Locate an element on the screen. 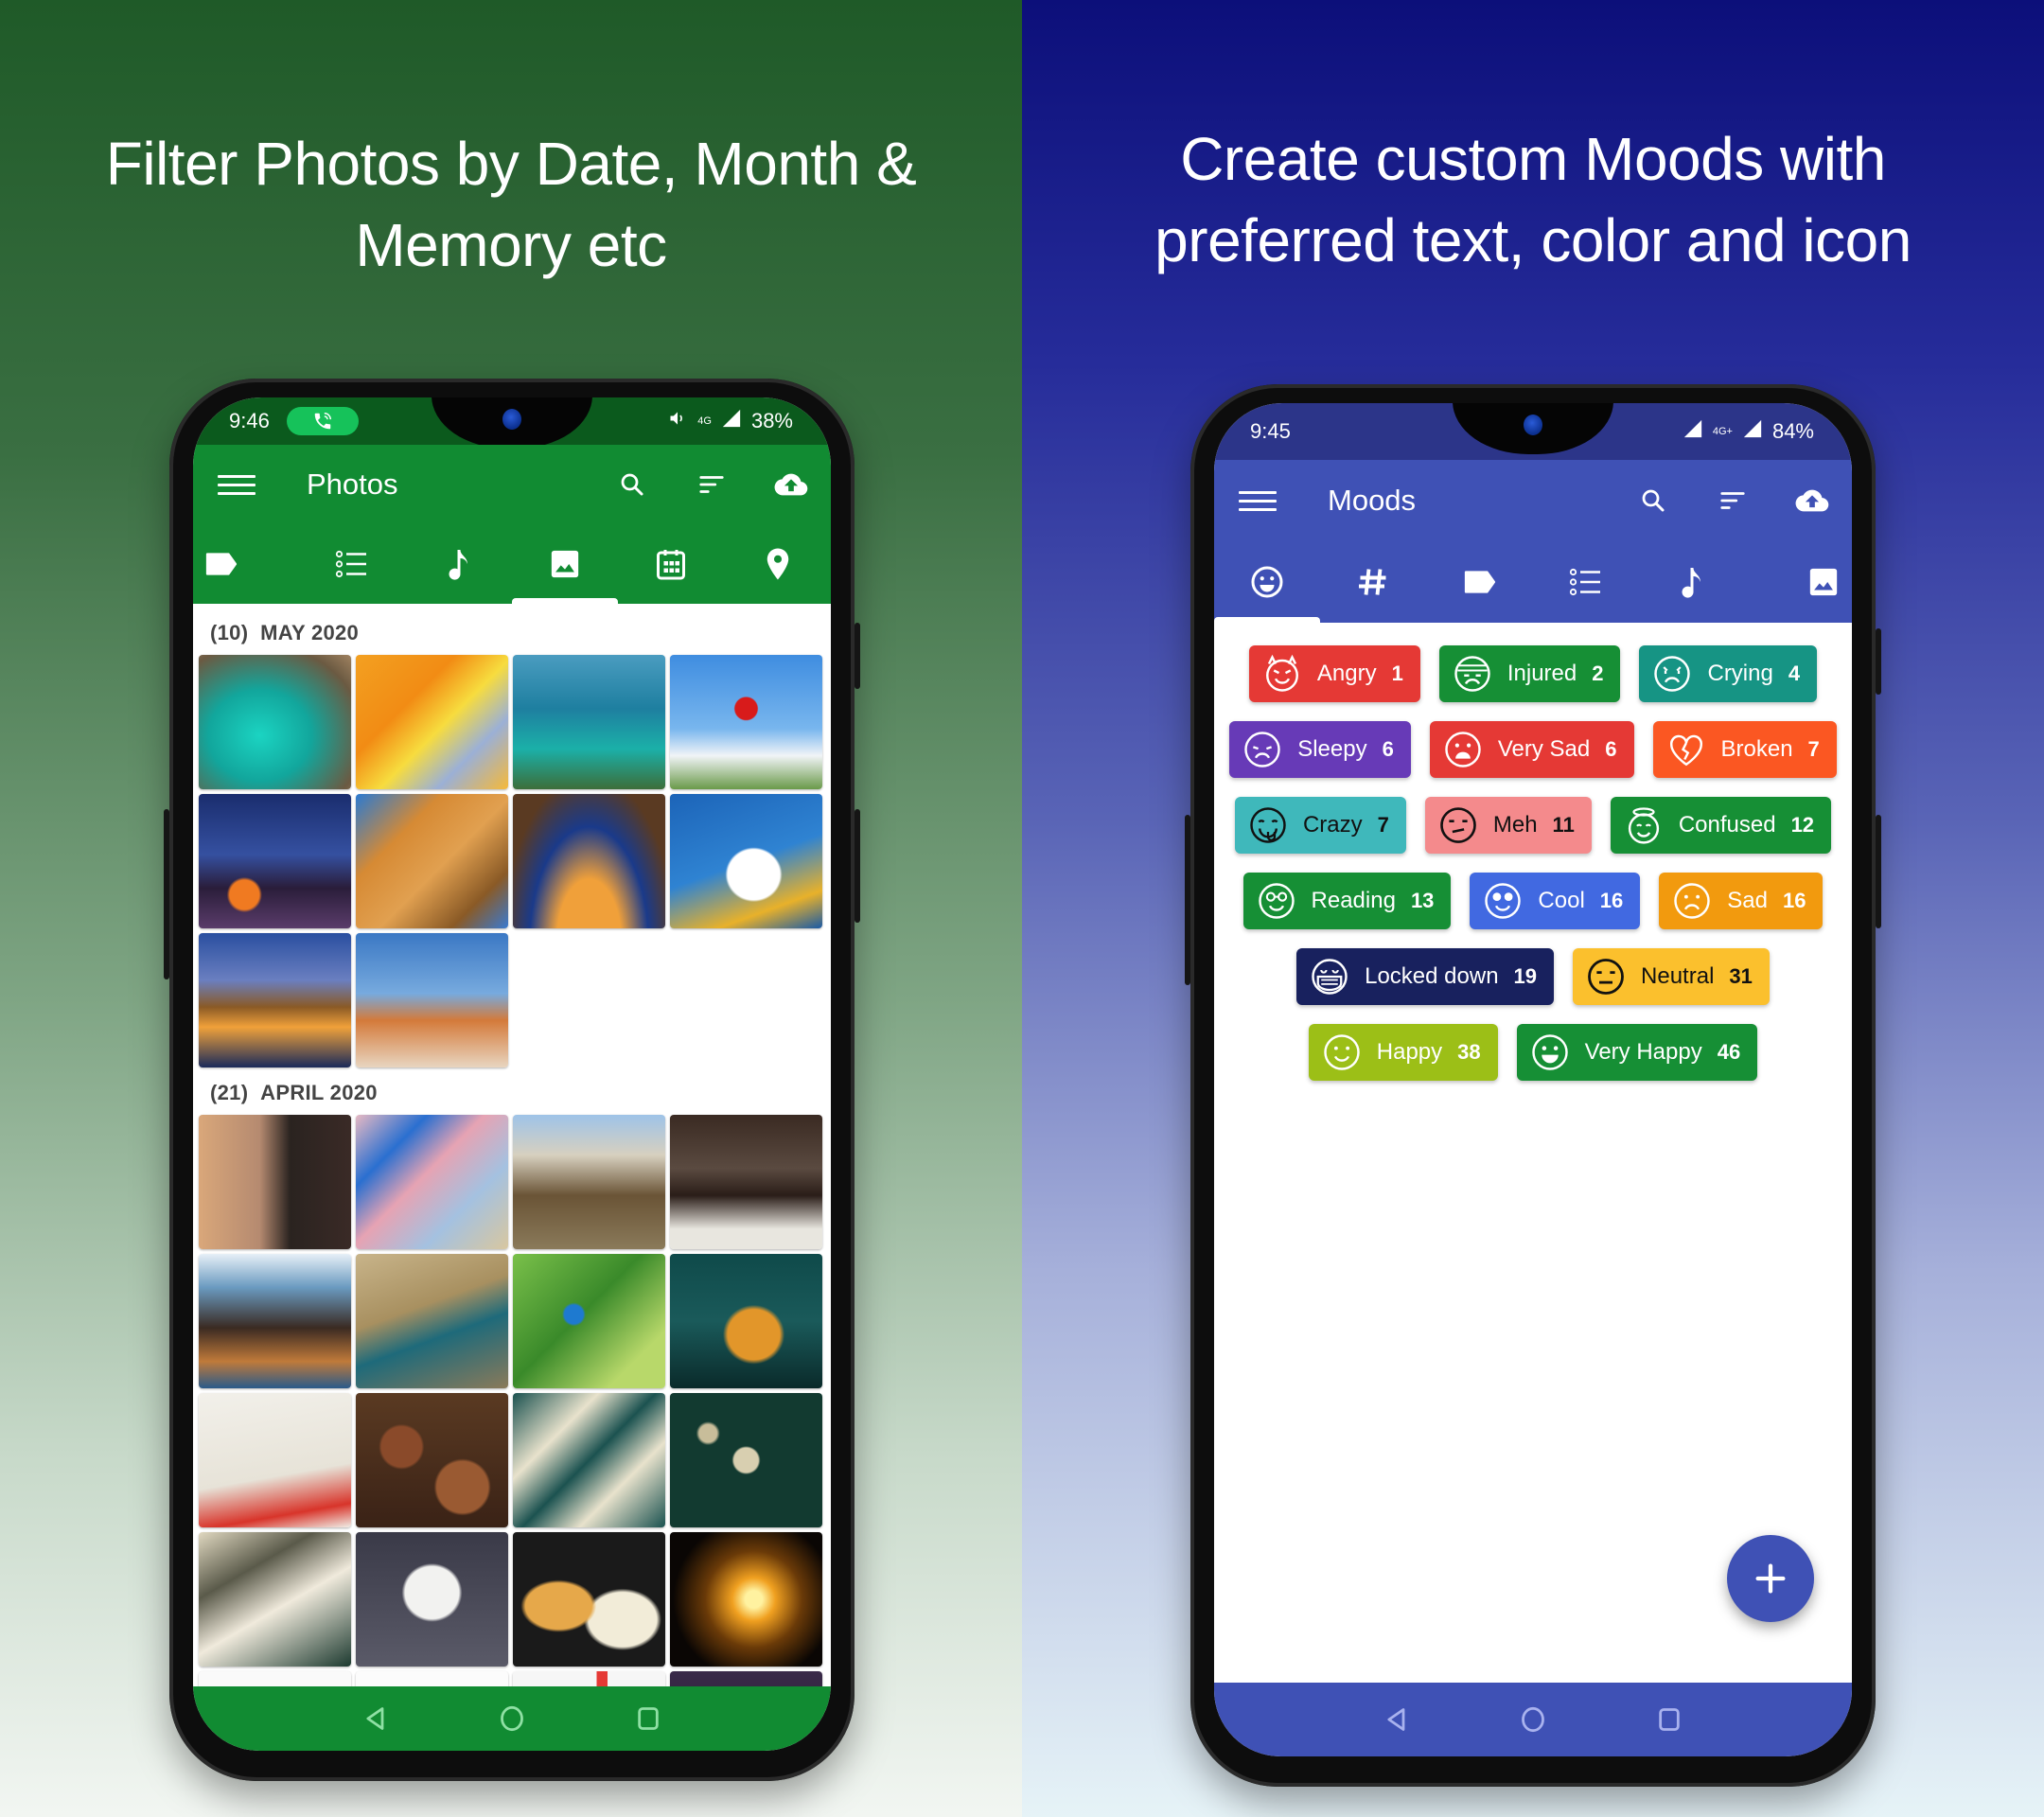 This screenshot has height=1817, width=2044. mood-chip-confused: Confused 12 is located at coordinates (1721, 825).